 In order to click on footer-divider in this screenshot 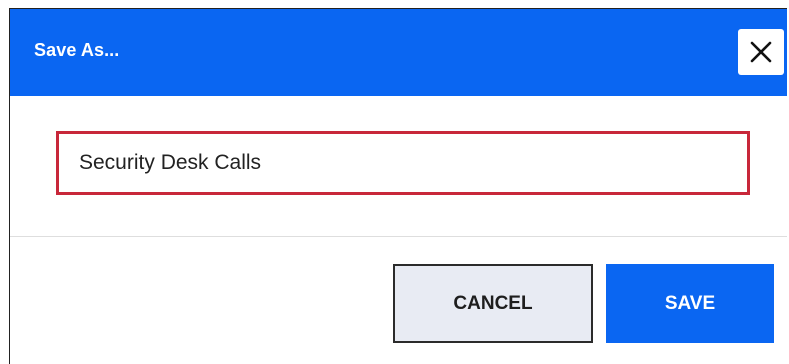, I will do `click(398, 236)`.